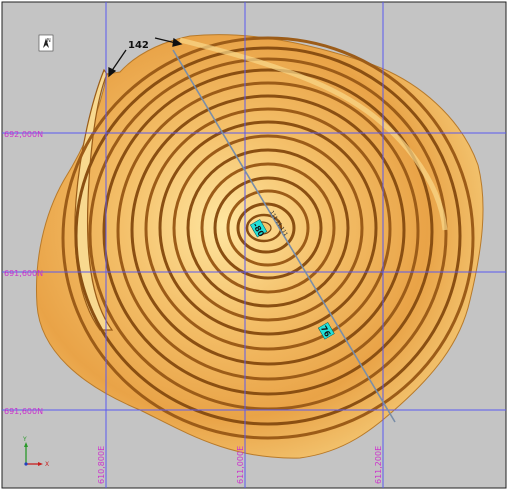 This screenshot has height=494, width=508. I want to click on north-arrow-icon: N, so click(46, 43).